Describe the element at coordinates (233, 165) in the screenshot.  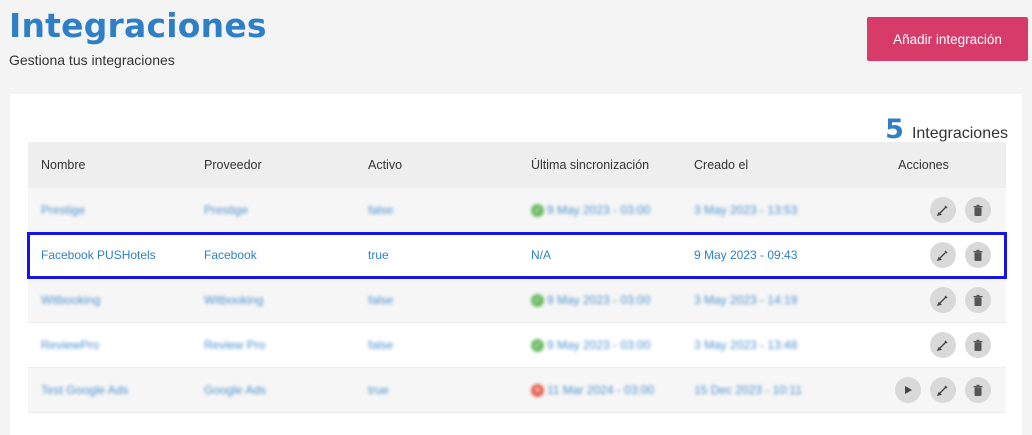
I see `col-proveedor: Proveedor` at that location.